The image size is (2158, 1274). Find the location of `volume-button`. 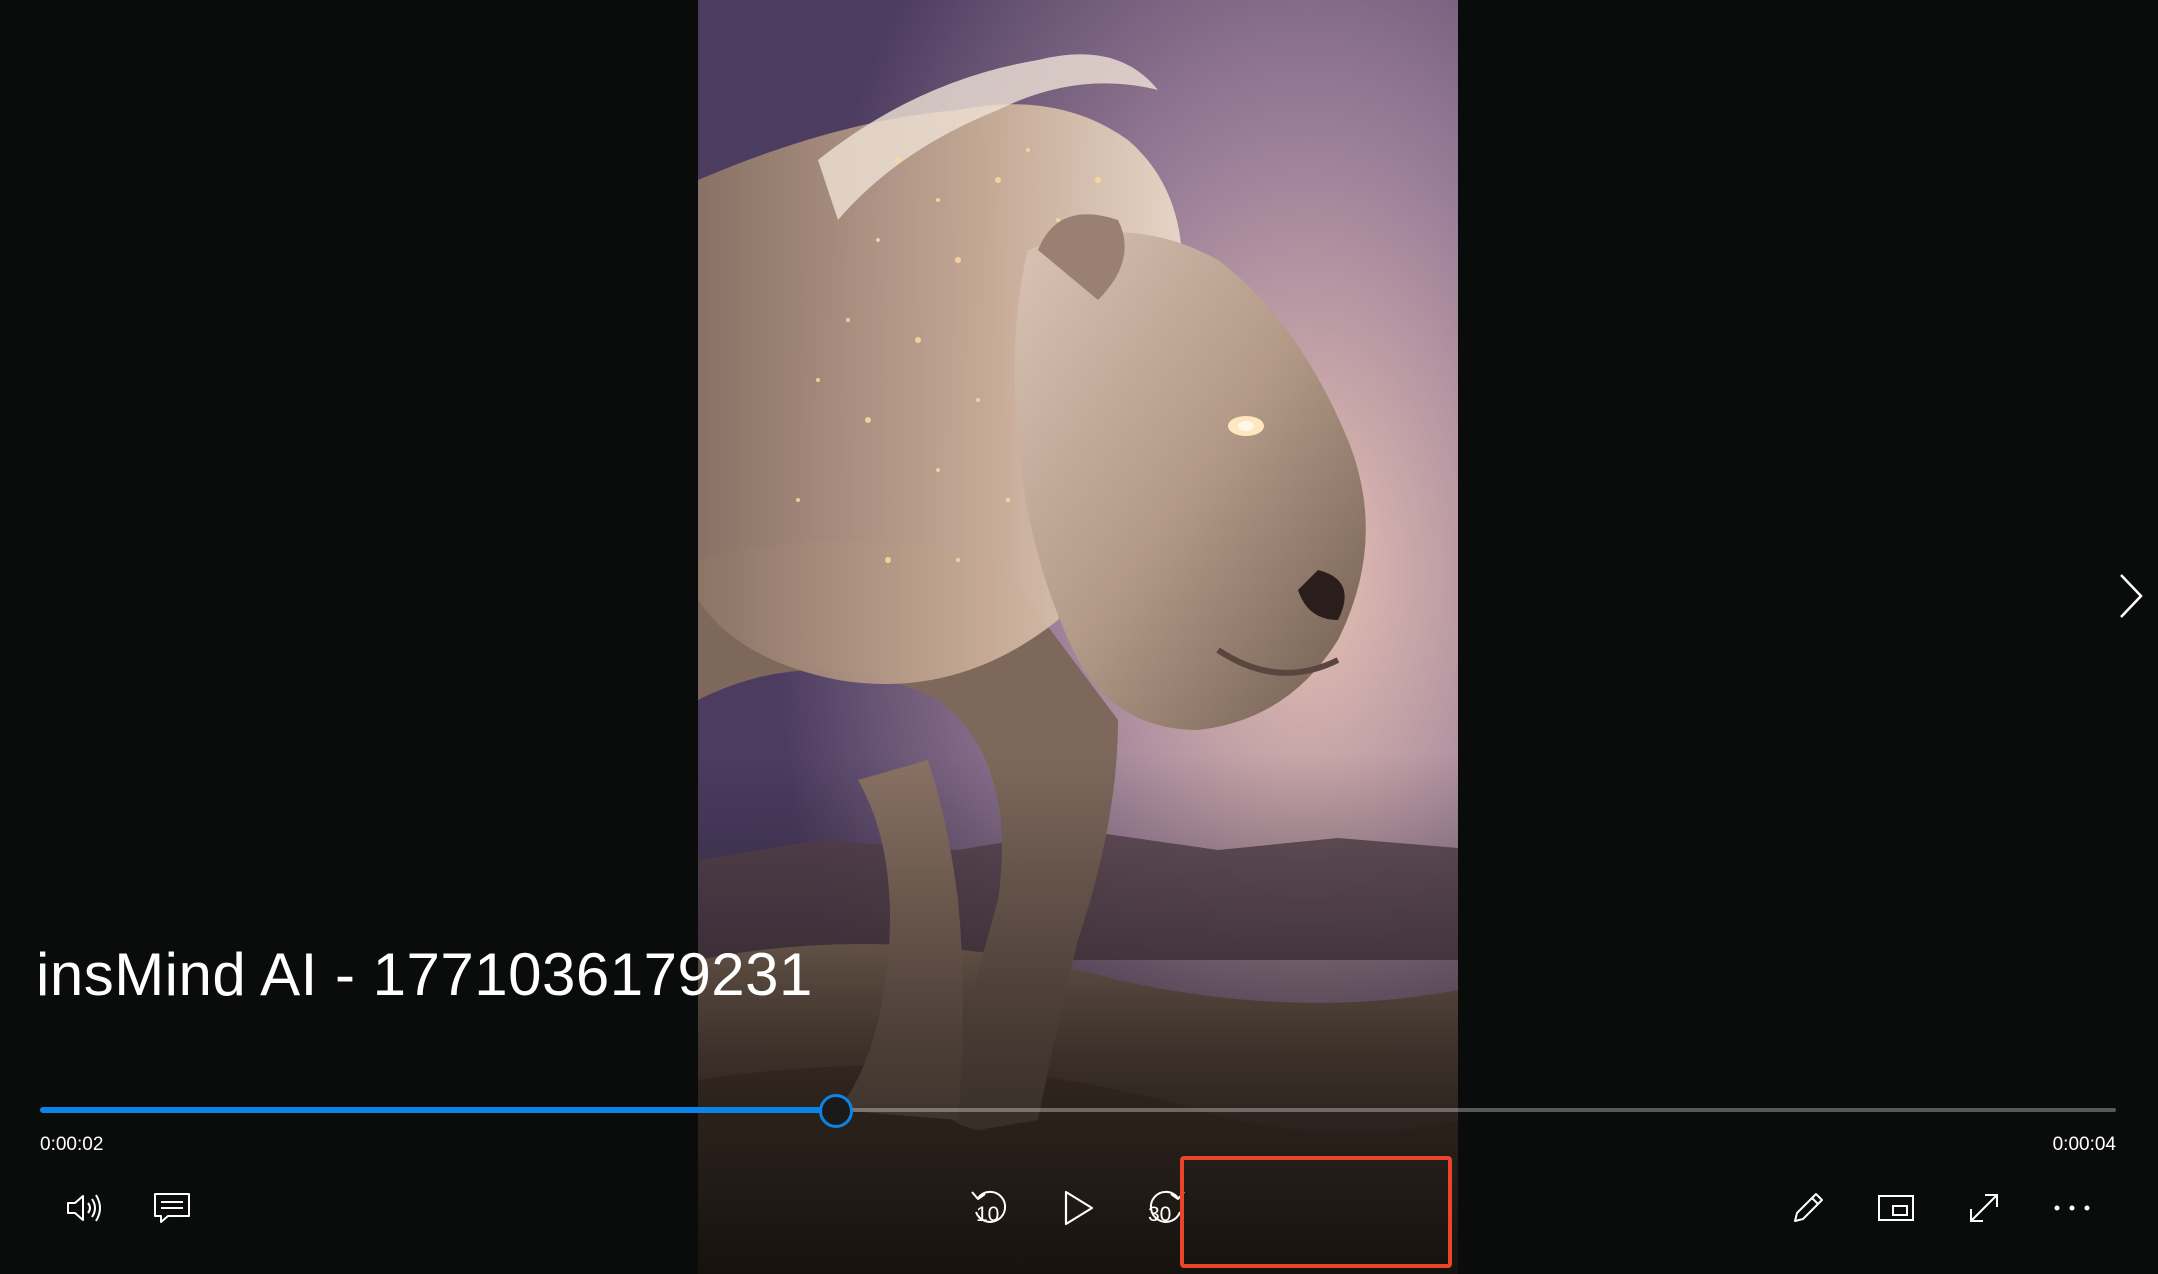

volume-button is located at coordinates (84, 1208).